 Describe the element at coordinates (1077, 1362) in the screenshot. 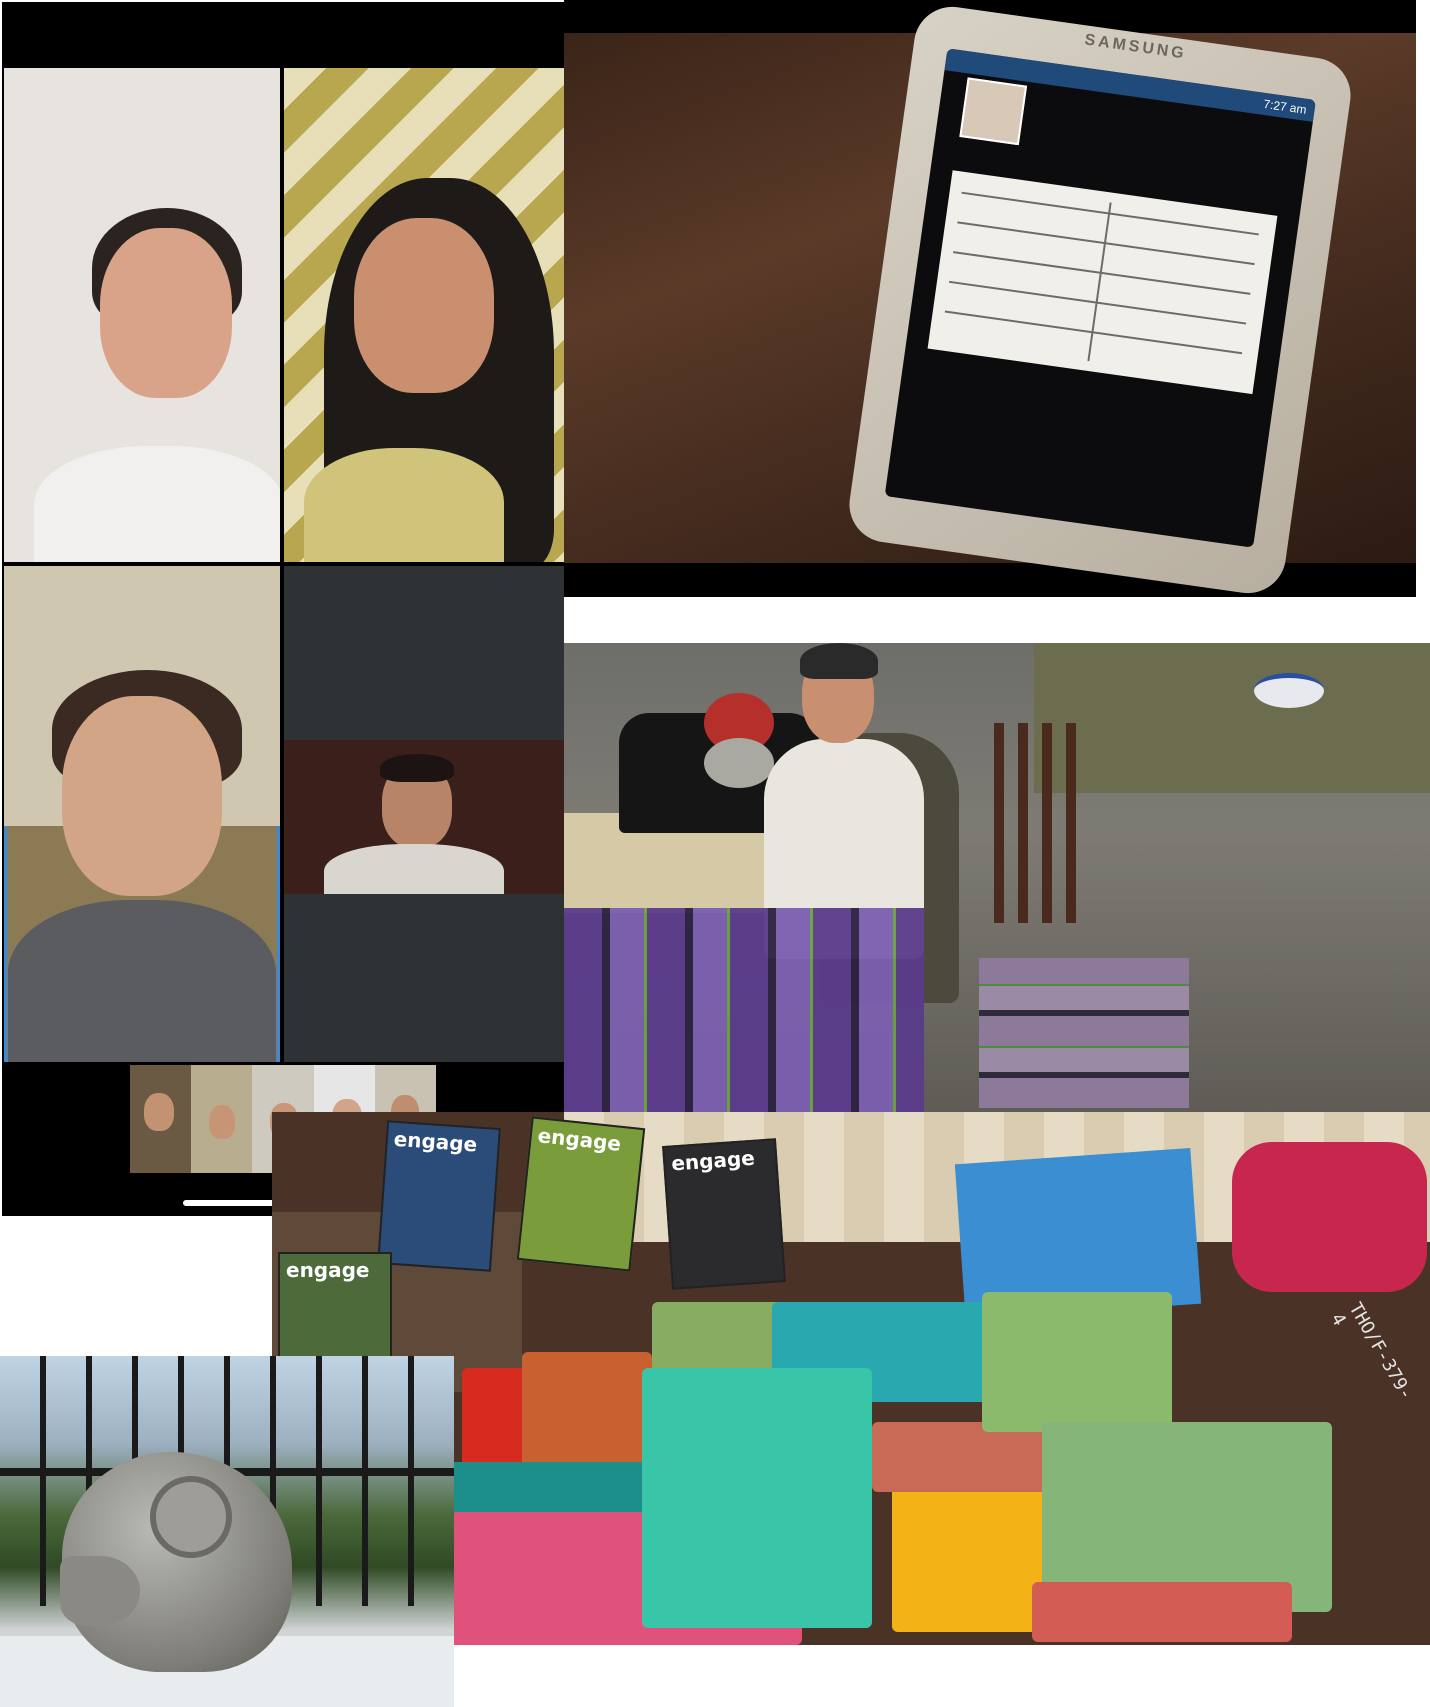

I see `scarf-sage-top` at that location.